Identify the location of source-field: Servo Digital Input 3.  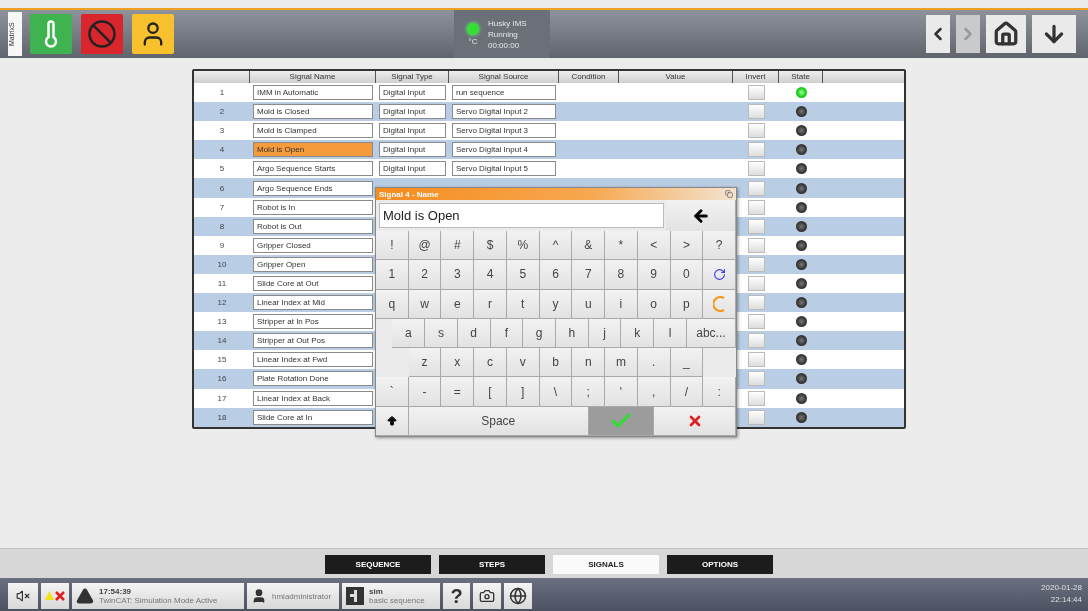
(504, 131).